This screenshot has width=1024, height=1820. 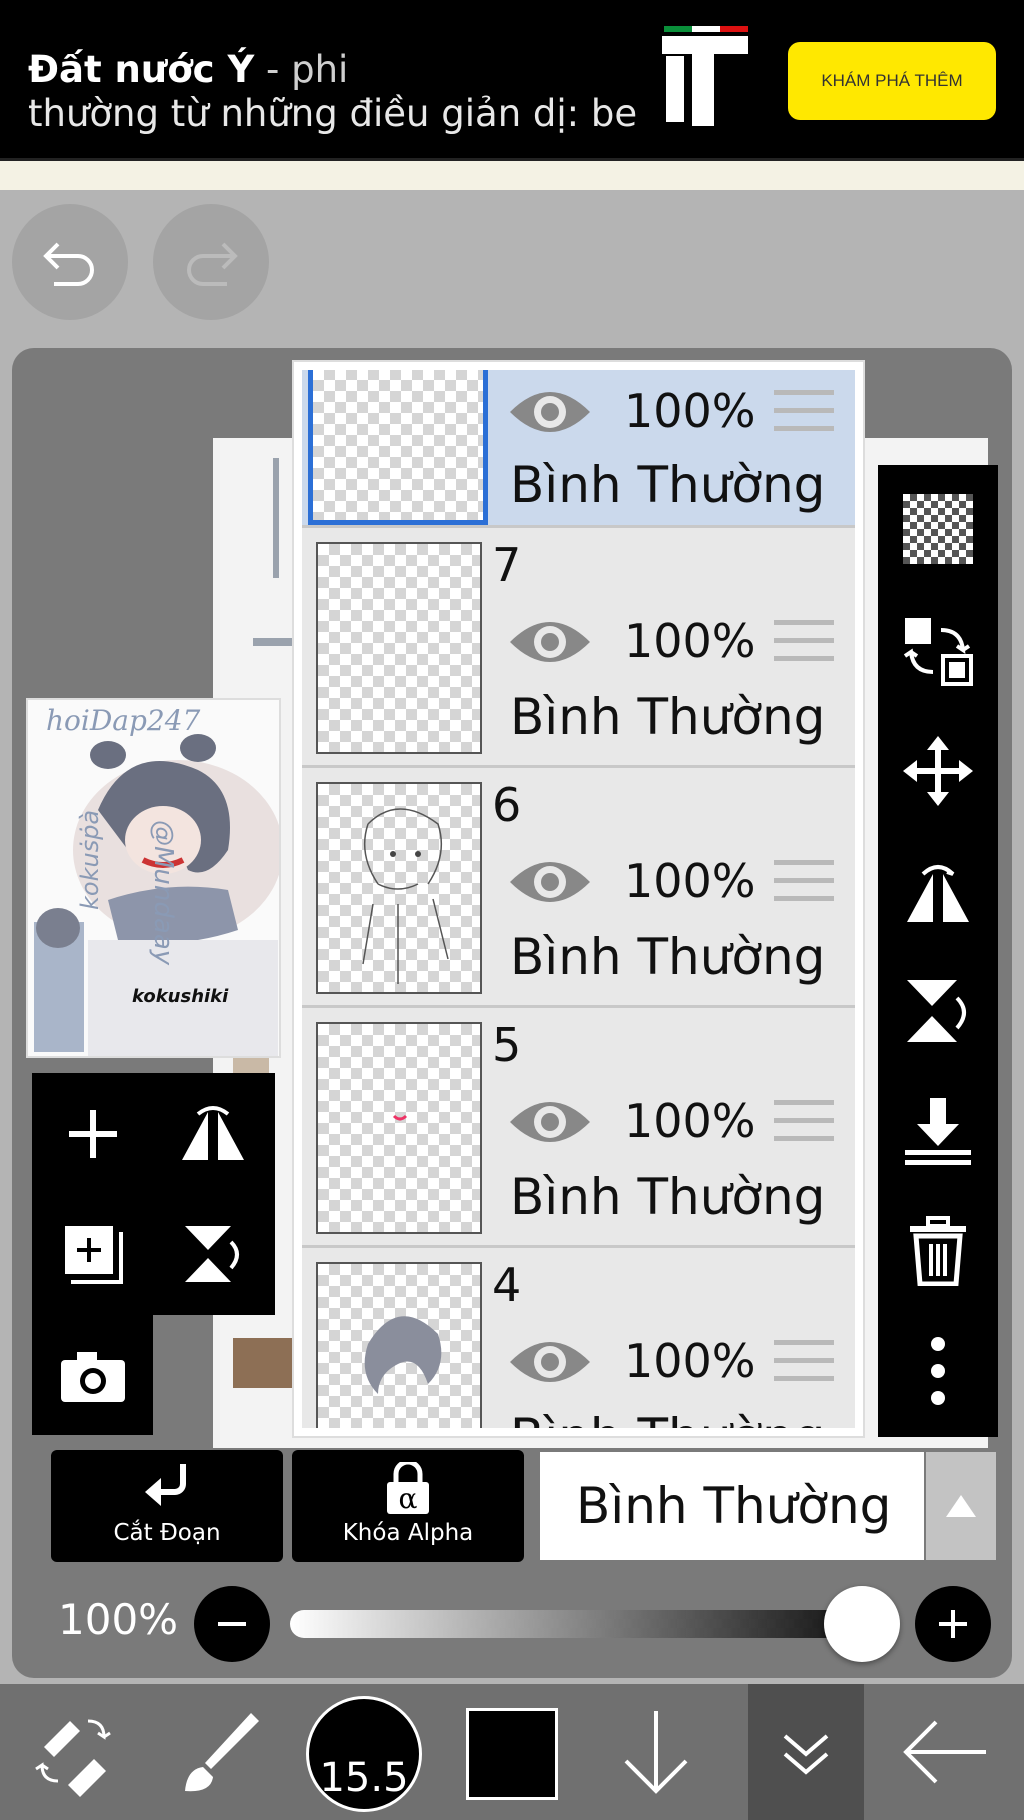 I want to click on merge-down-icon, so click(x=938, y=1131).